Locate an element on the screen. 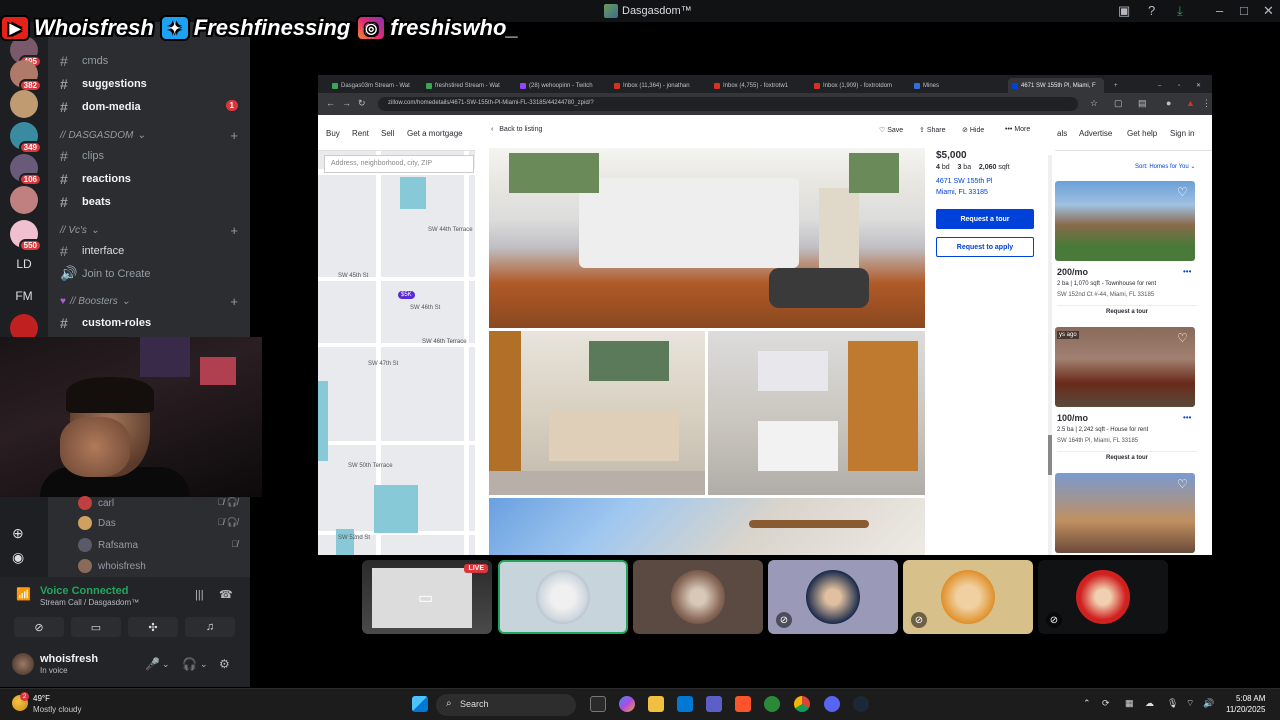  listing-address: SW 152nd Ct #-44, Miami, FL 33185 is located at coordinates (1105, 295).